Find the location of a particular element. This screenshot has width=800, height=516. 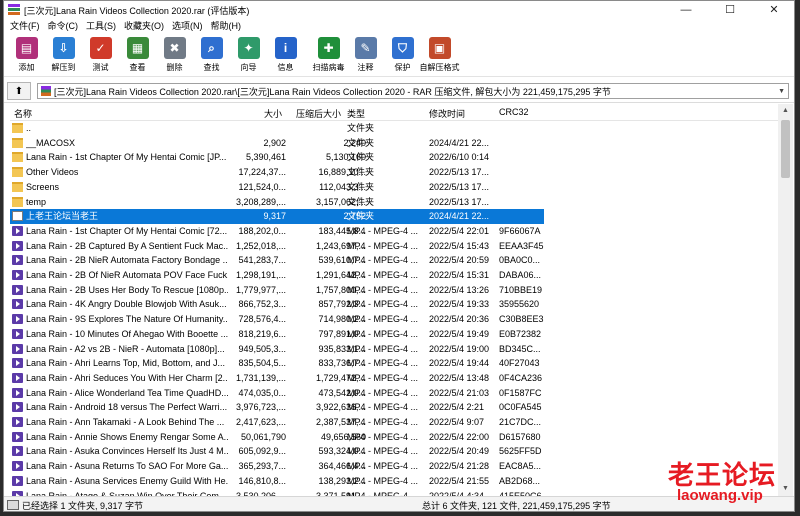

view-icon: ▦ is located at coordinates (137, 48).